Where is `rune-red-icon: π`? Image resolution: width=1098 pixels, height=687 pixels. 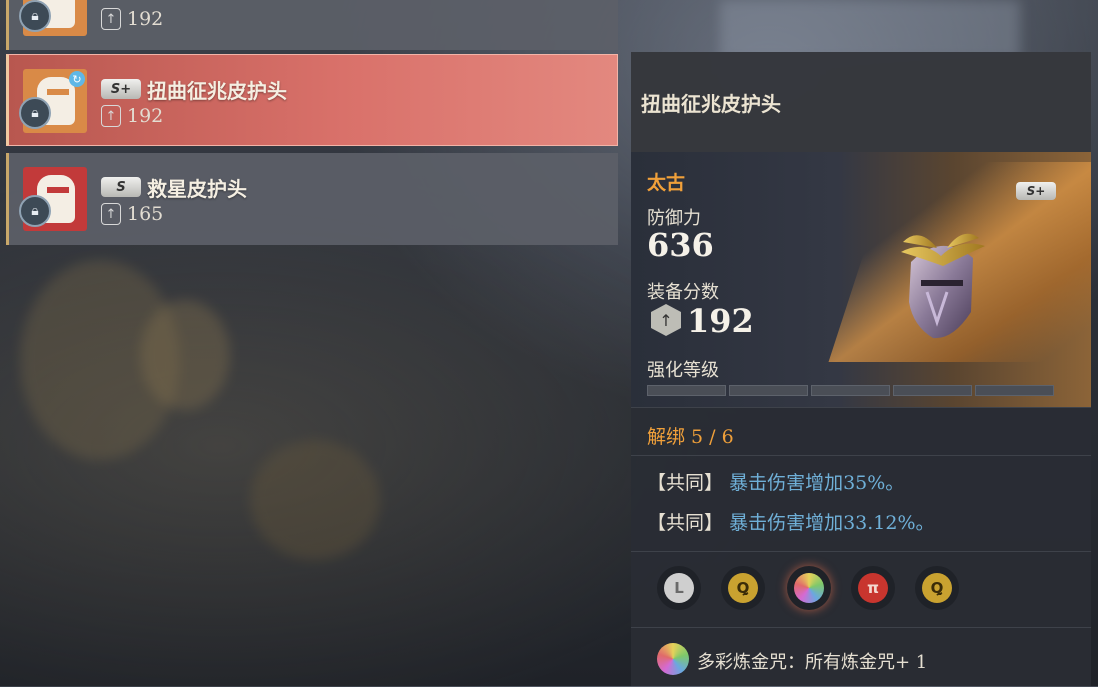 rune-red-icon: π is located at coordinates (873, 588).